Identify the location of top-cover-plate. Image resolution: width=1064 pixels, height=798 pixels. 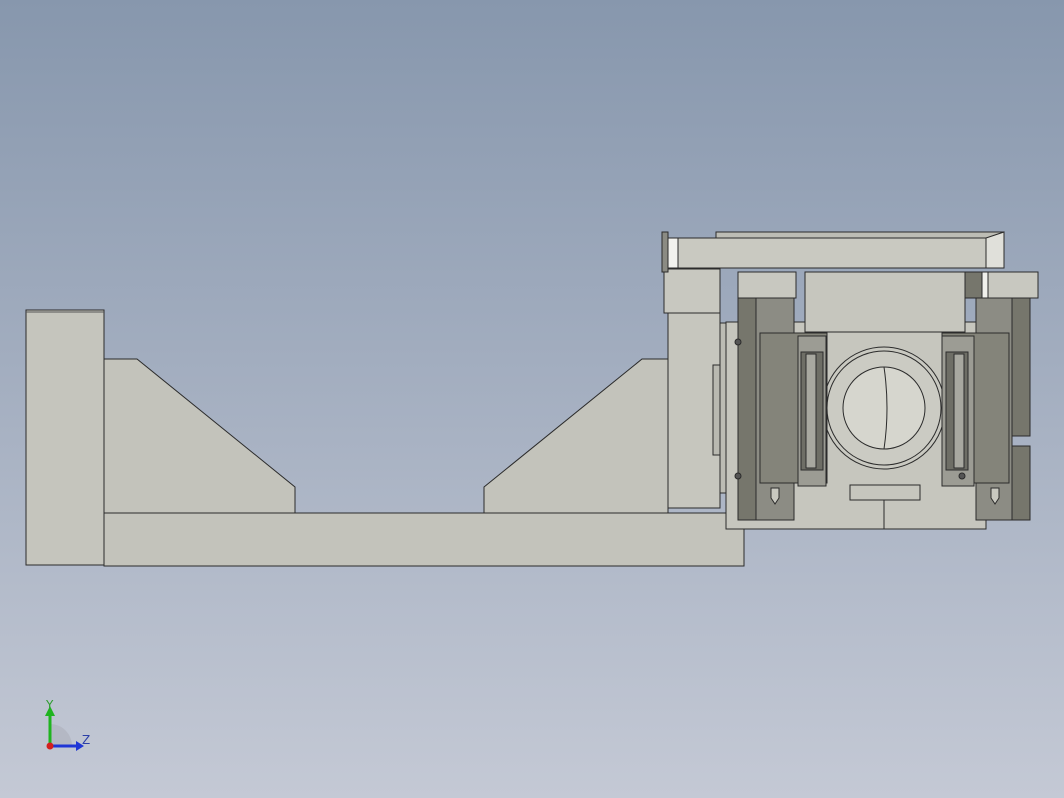
(835, 253).